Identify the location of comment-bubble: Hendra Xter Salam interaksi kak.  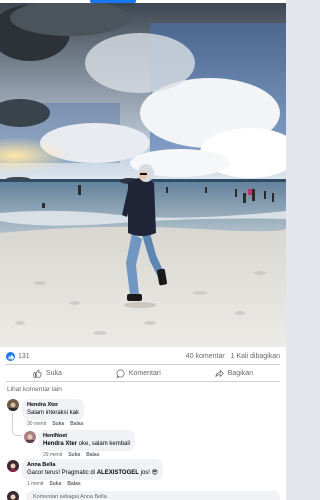
(53, 409).